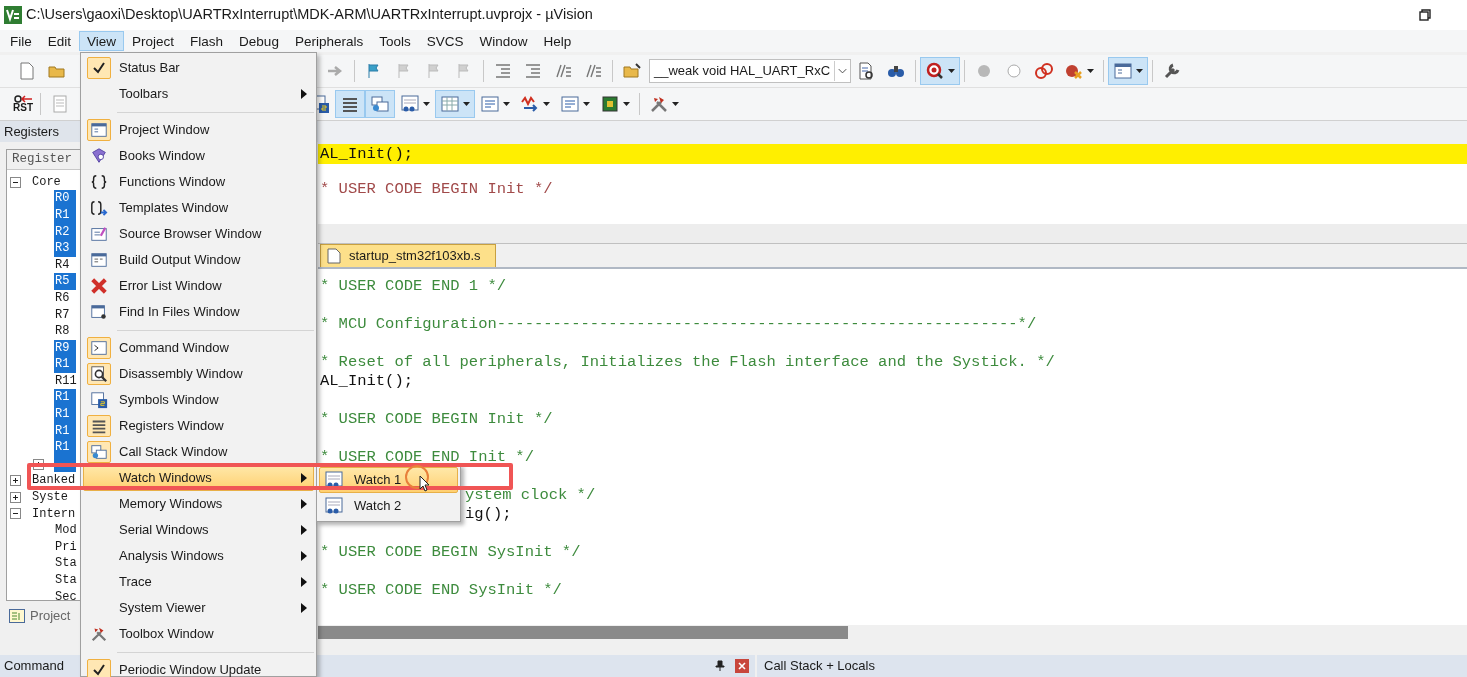 Image resolution: width=1467 pixels, height=677 pixels. I want to click on menu-item: Project, so click(153, 41).